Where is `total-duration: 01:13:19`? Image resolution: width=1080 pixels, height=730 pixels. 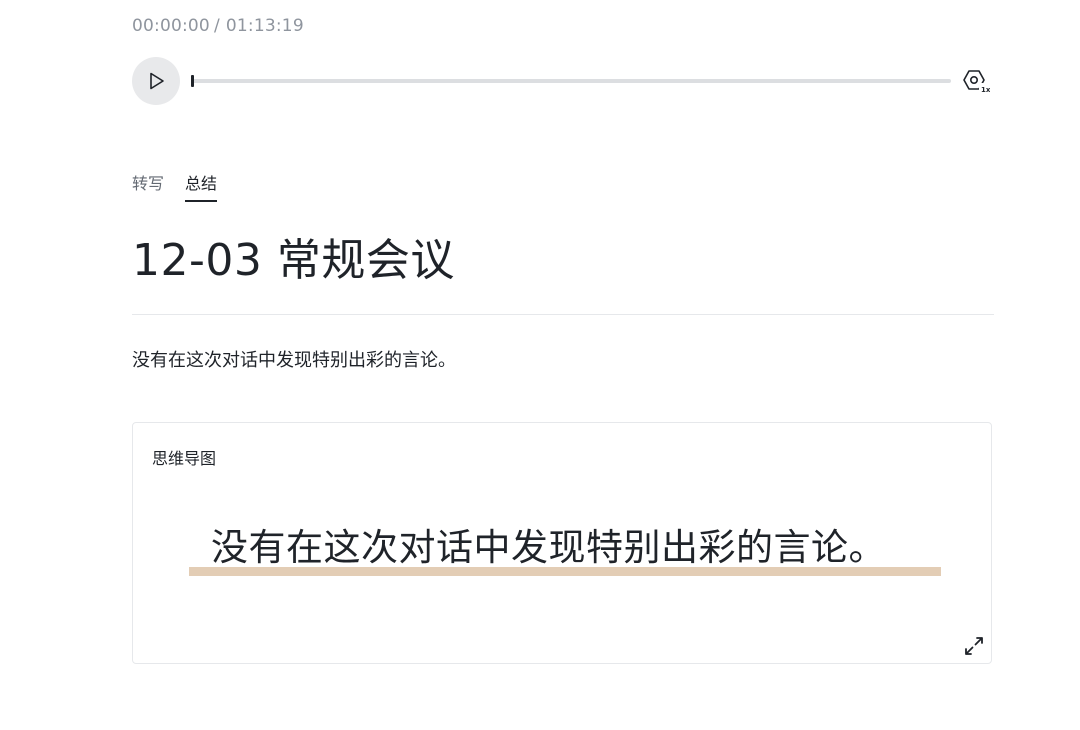
total-duration: 01:13:19 is located at coordinates (264, 26).